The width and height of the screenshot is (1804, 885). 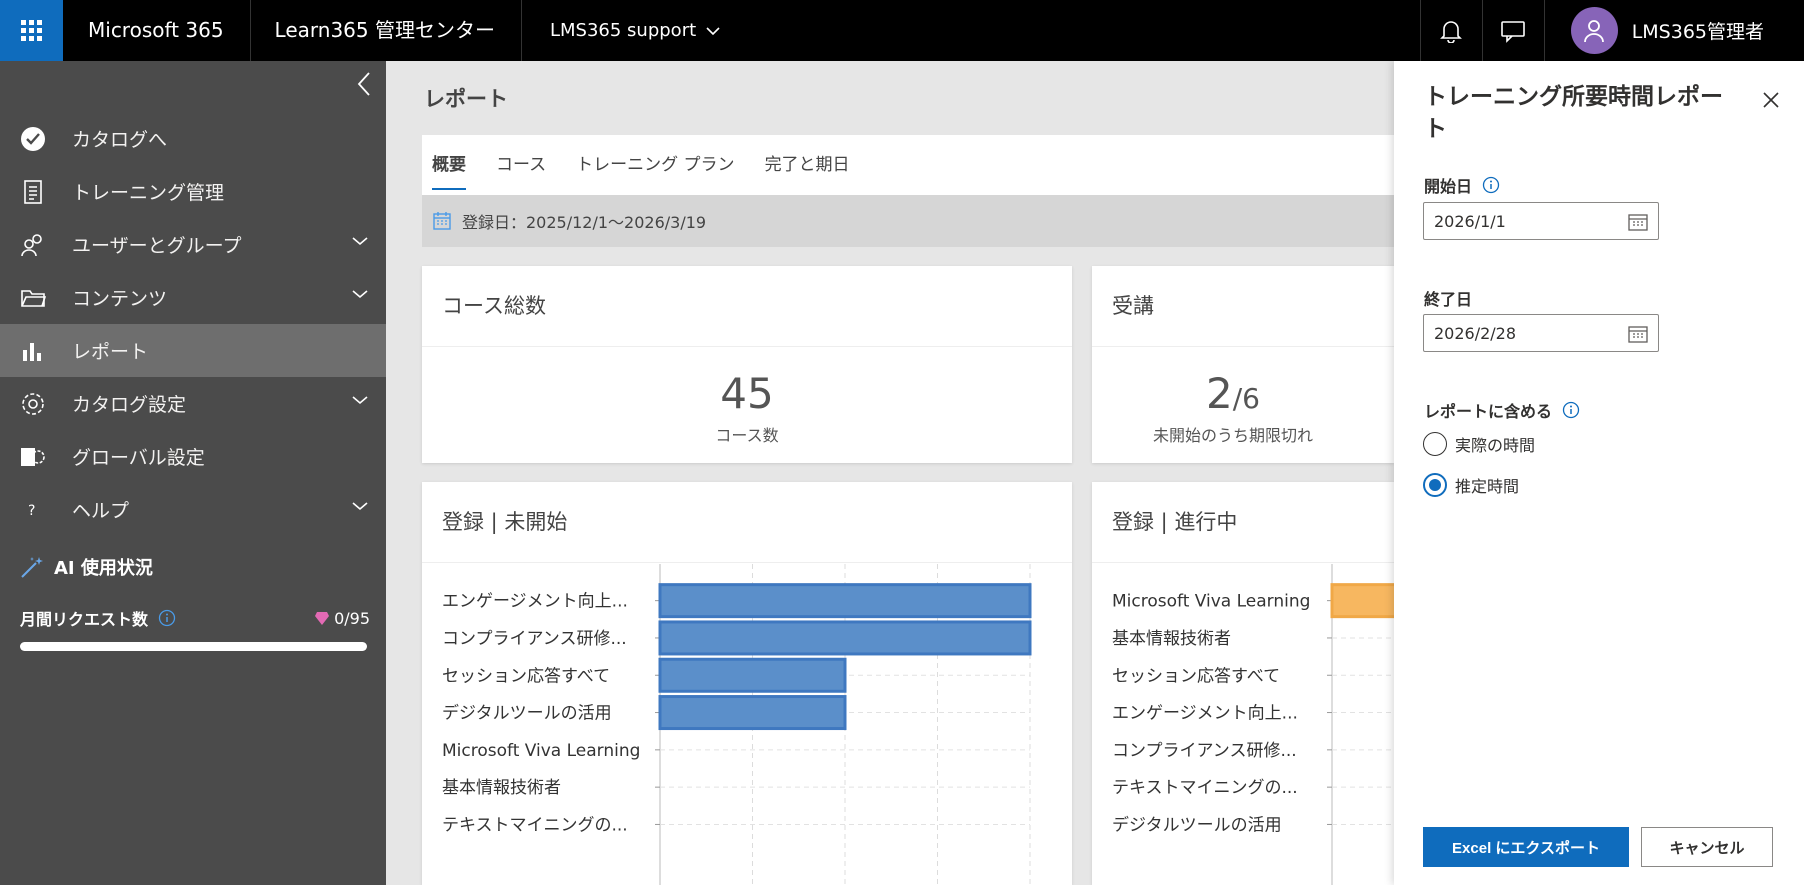 I want to click on feedback-button, so click(x=1512, y=30).